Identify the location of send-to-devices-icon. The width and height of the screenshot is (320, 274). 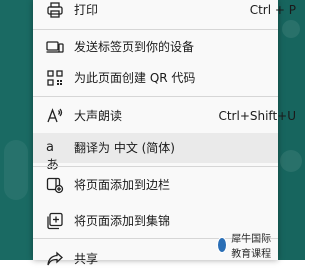
(55, 47).